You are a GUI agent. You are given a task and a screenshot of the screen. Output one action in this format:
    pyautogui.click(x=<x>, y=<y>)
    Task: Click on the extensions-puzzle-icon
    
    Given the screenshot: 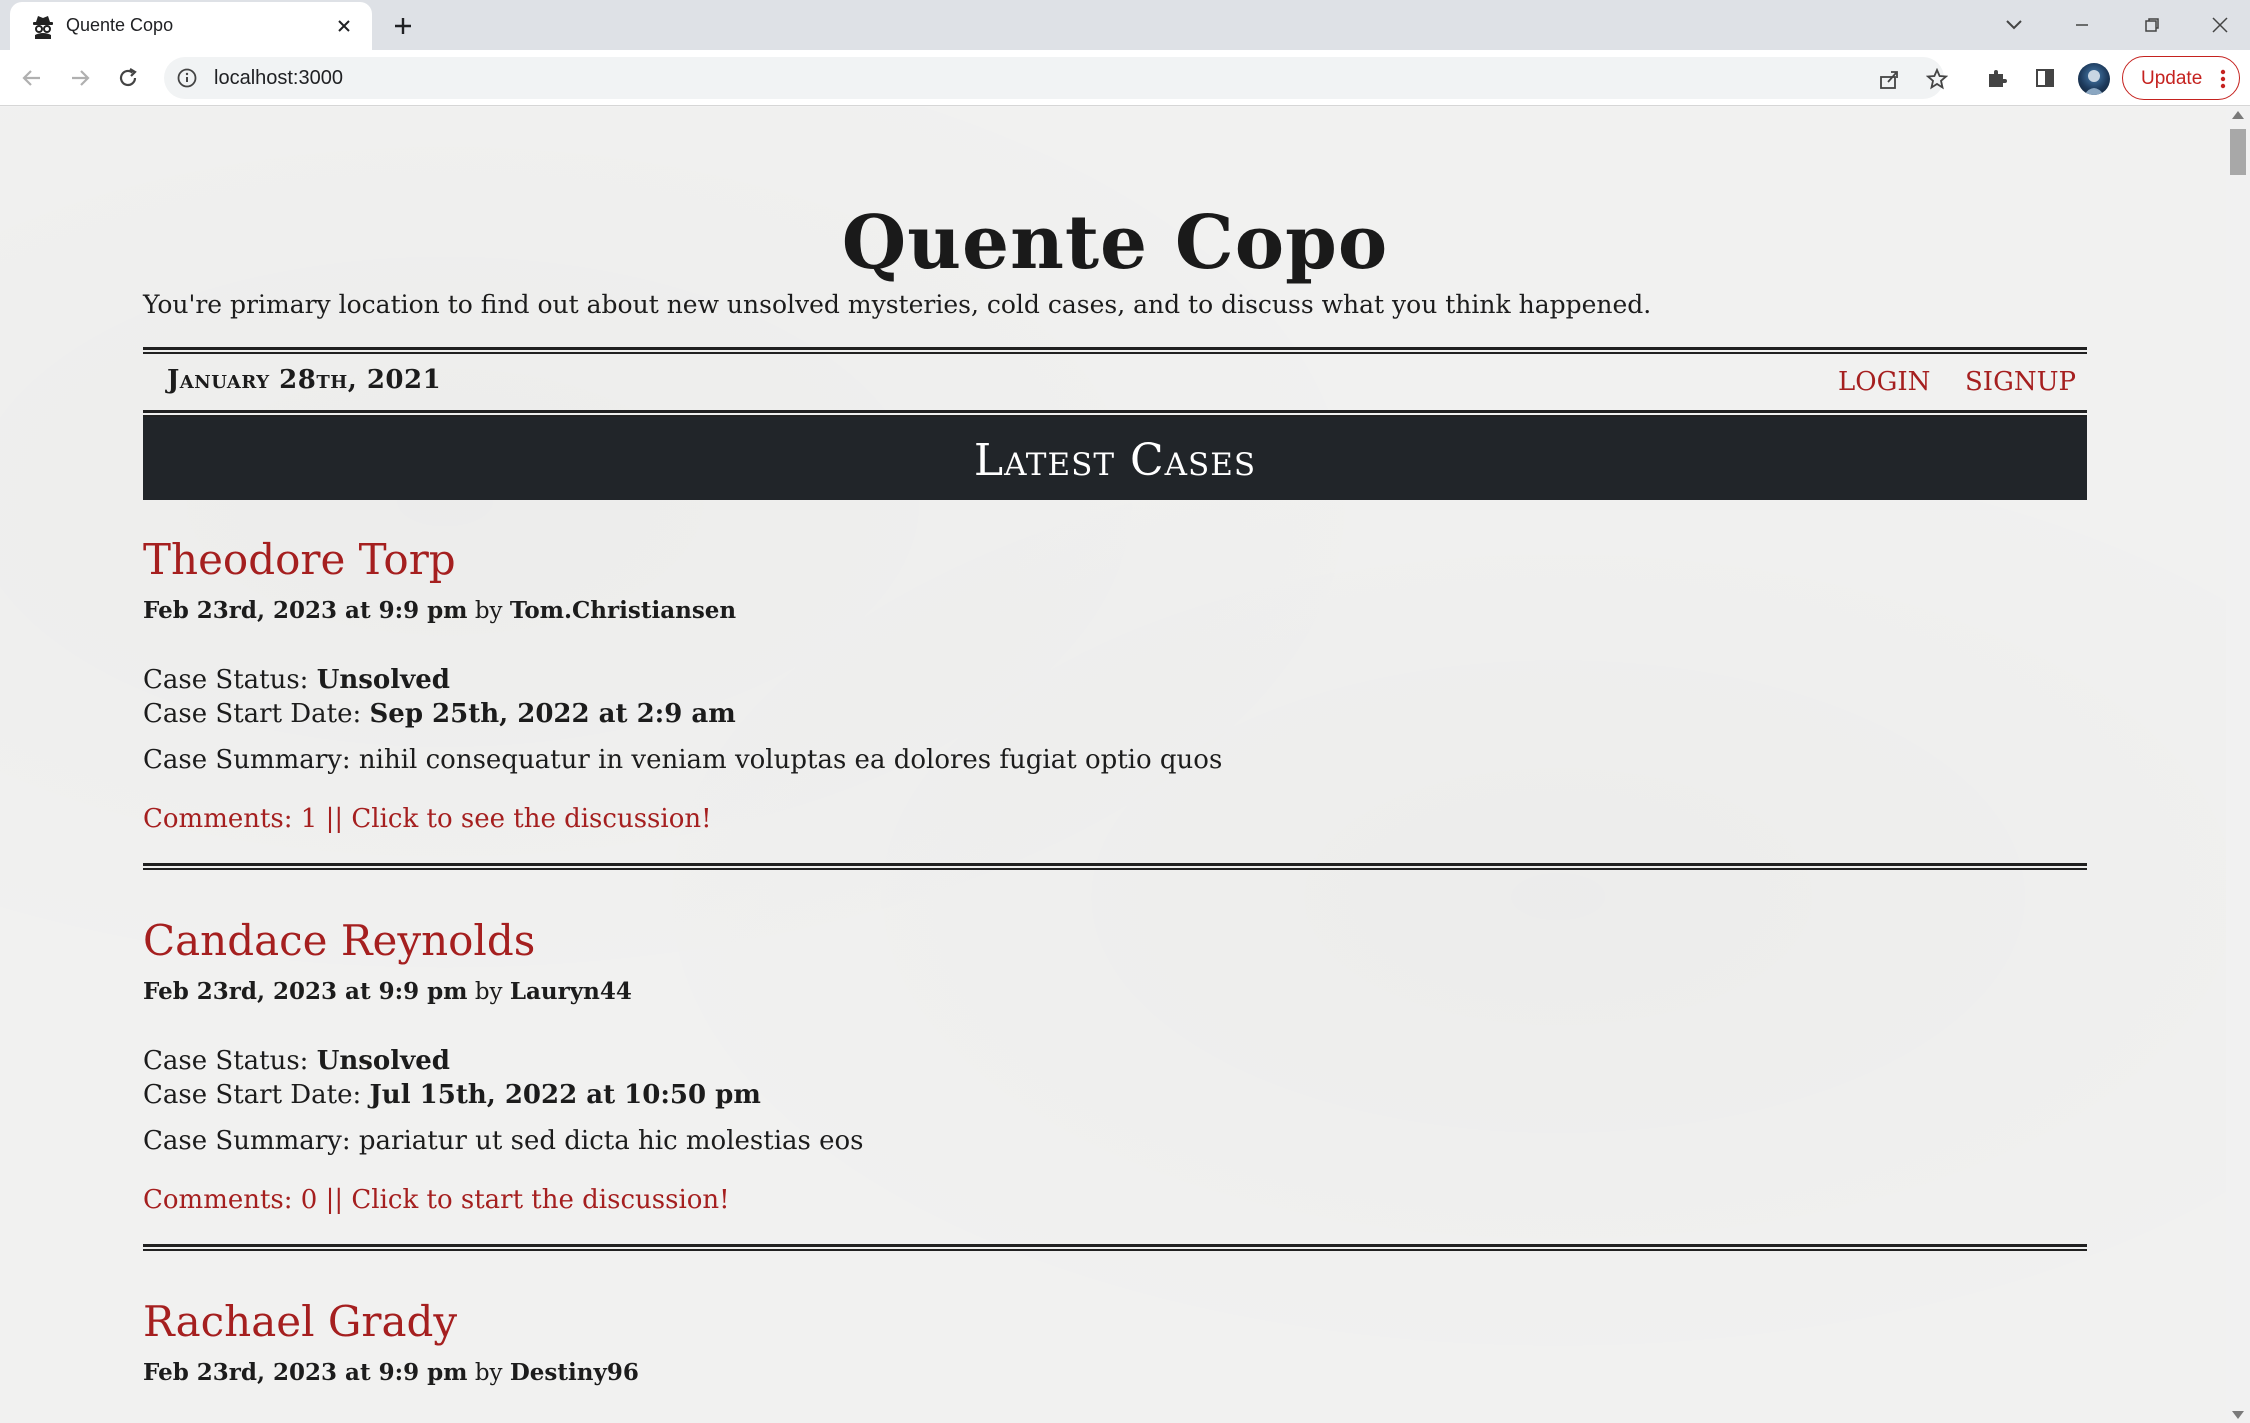 What is the action you would take?
    pyautogui.click(x=1997, y=78)
    